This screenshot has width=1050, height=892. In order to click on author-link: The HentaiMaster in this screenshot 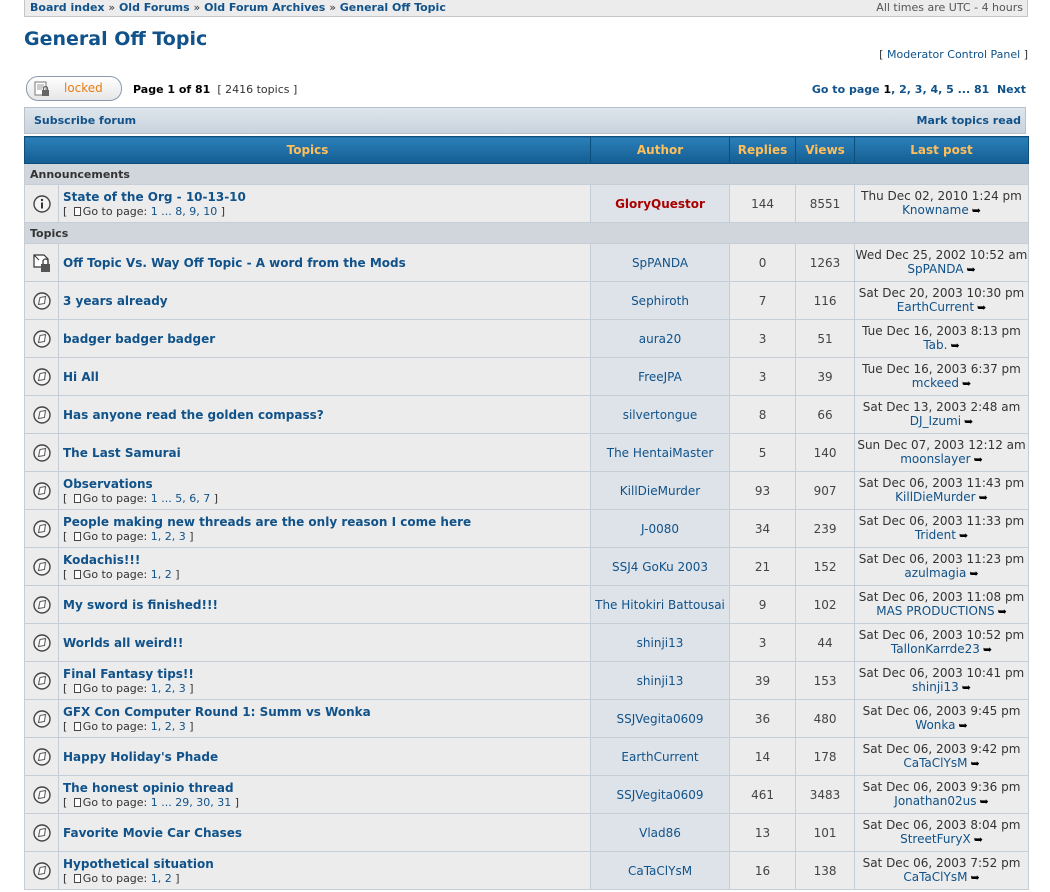, I will do `click(660, 453)`.